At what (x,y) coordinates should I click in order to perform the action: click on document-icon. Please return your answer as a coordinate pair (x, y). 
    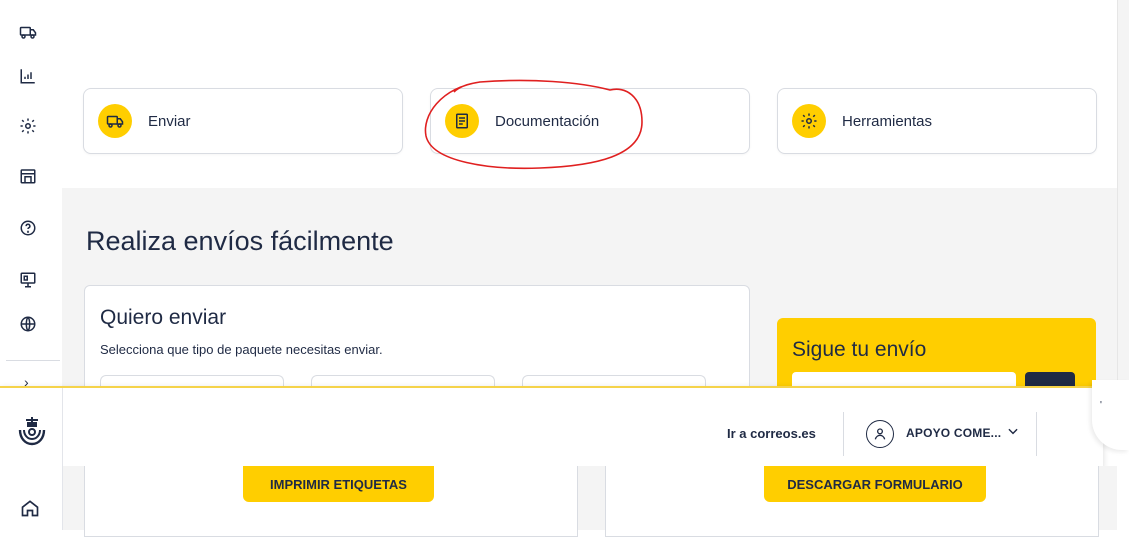
    Looking at the image, I should click on (462, 121).